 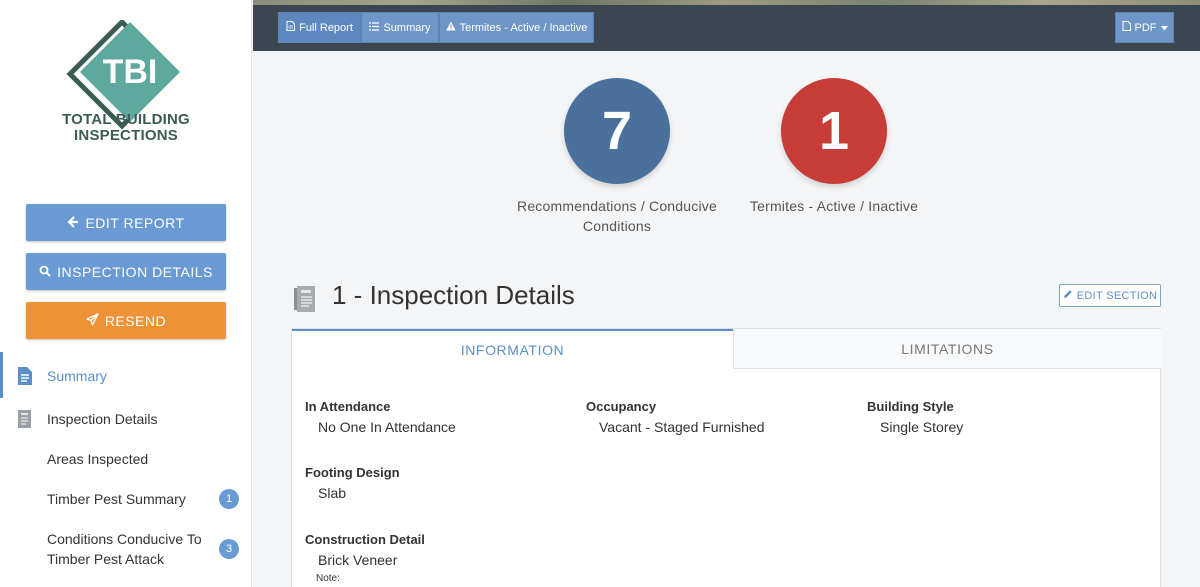 What do you see at coordinates (45, 272) in the screenshot?
I see `search-icon` at bounding box center [45, 272].